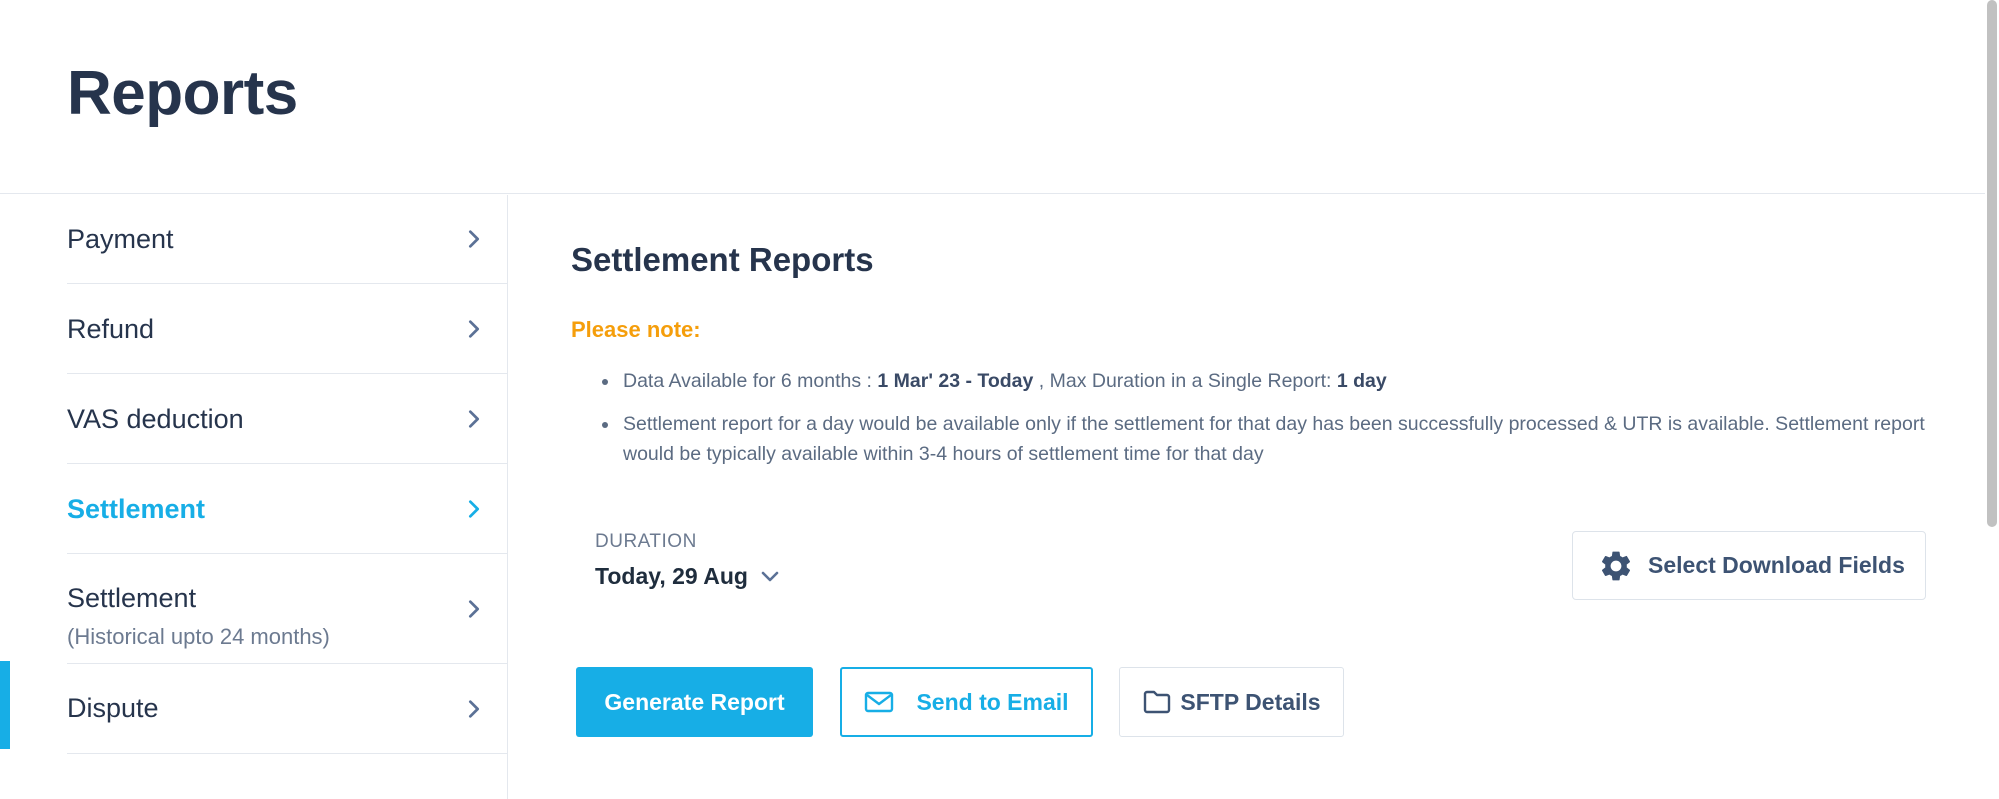 Image resolution: width=1999 pixels, height=799 pixels. What do you see at coordinates (198, 636) in the screenshot?
I see `sidebar-item-sublabel: (Historical upto 24 months)` at bounding box center [198, 636].